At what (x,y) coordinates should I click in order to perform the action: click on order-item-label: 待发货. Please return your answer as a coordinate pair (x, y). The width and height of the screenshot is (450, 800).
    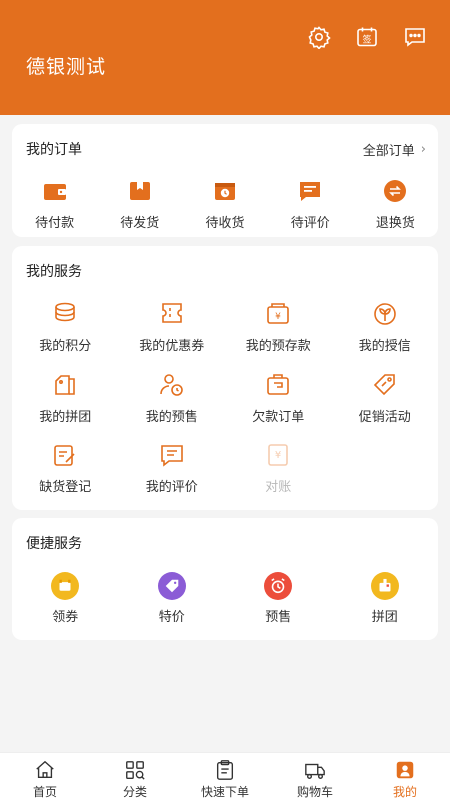
    Looking at the image, I should click on (140, 223).